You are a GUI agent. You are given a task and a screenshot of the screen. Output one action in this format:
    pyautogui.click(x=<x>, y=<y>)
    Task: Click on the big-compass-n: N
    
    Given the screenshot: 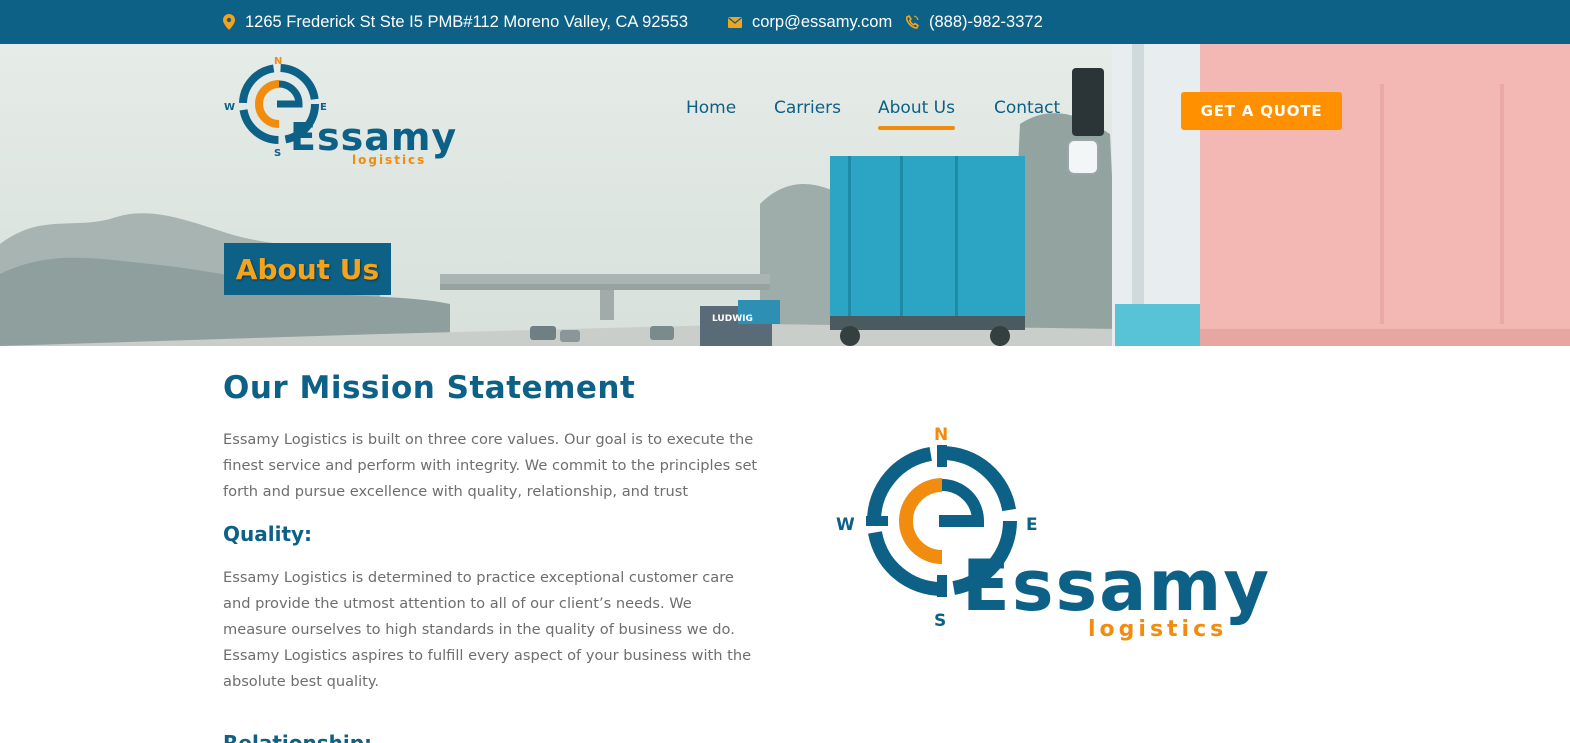 What is the action you would take?
    pyautogui.click(x=941, y=435)
    